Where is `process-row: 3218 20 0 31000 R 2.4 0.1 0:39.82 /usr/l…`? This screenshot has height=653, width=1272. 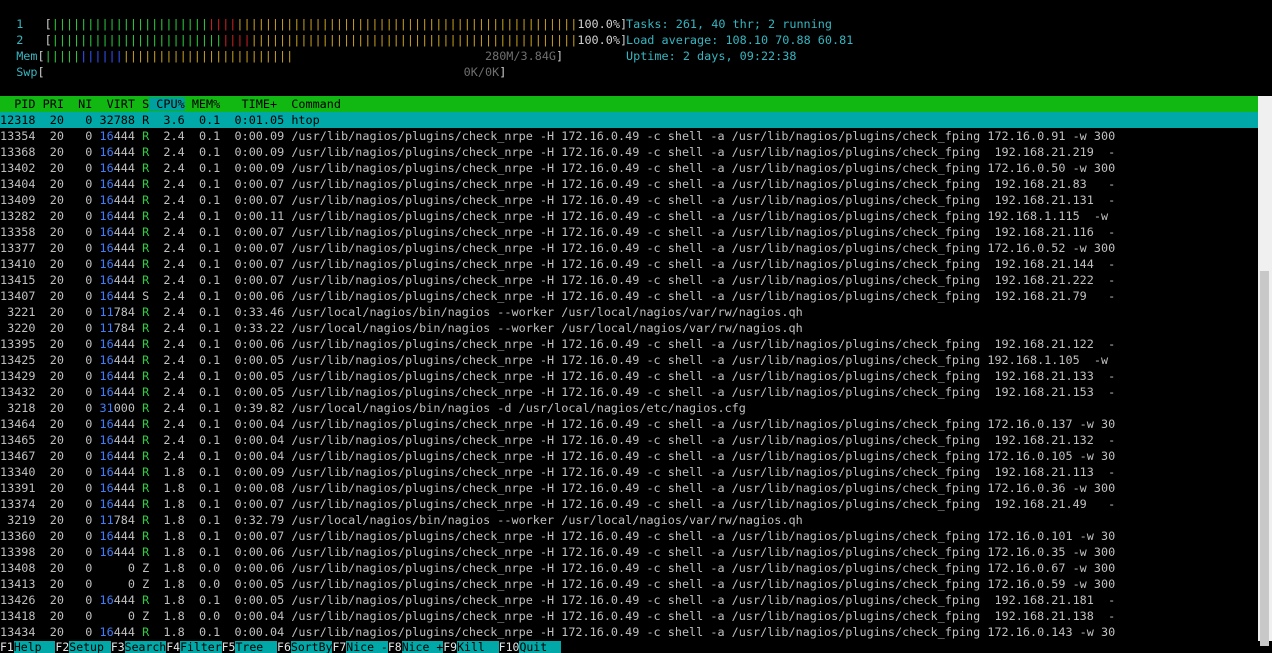
process-row: 3218 20 0 31000 R 2.4 0.1 0:39.82 /usr/l… is located at coordinates (629, 408).